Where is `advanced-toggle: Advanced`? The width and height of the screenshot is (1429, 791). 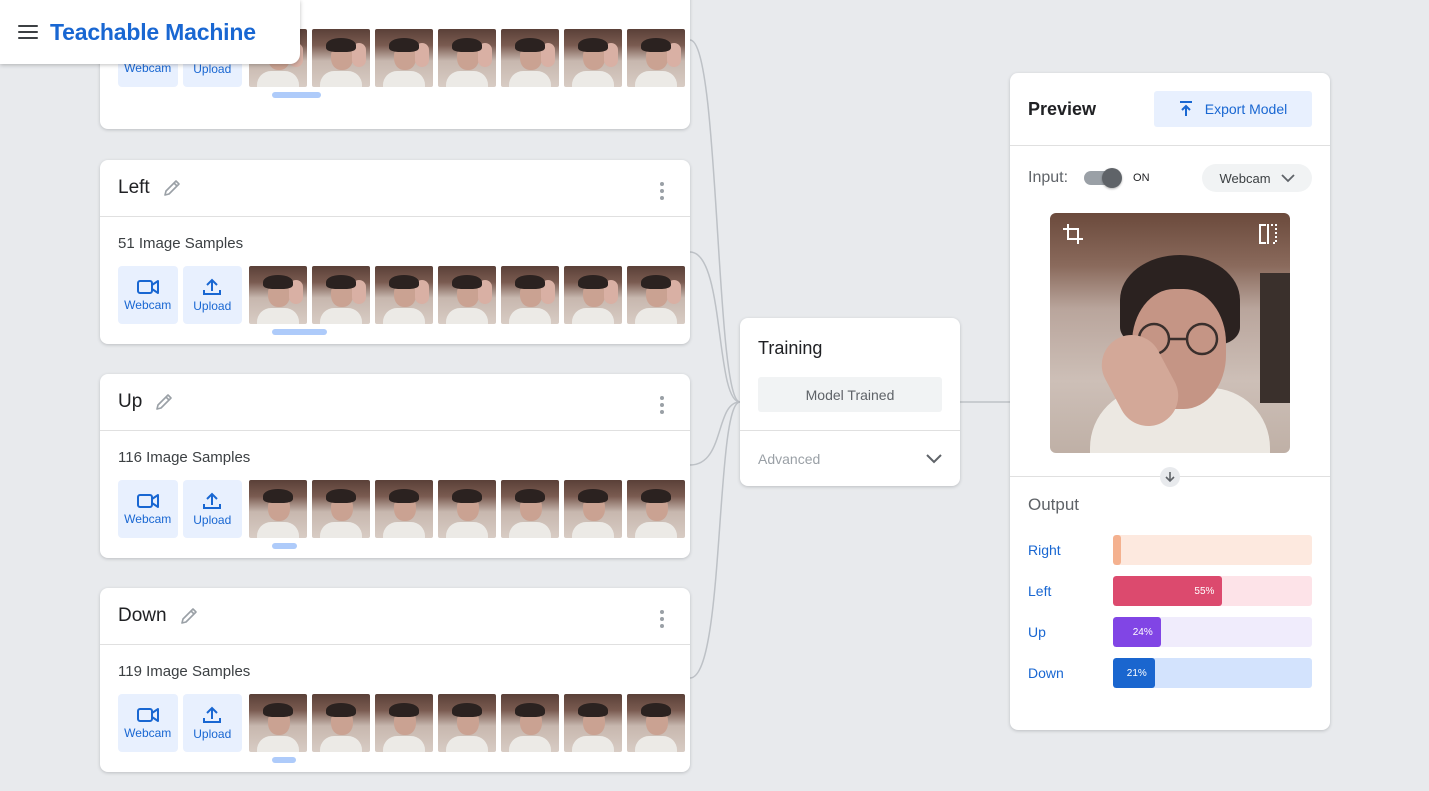 advanced-toggle: Advanced is located at coordinates (850, 458).